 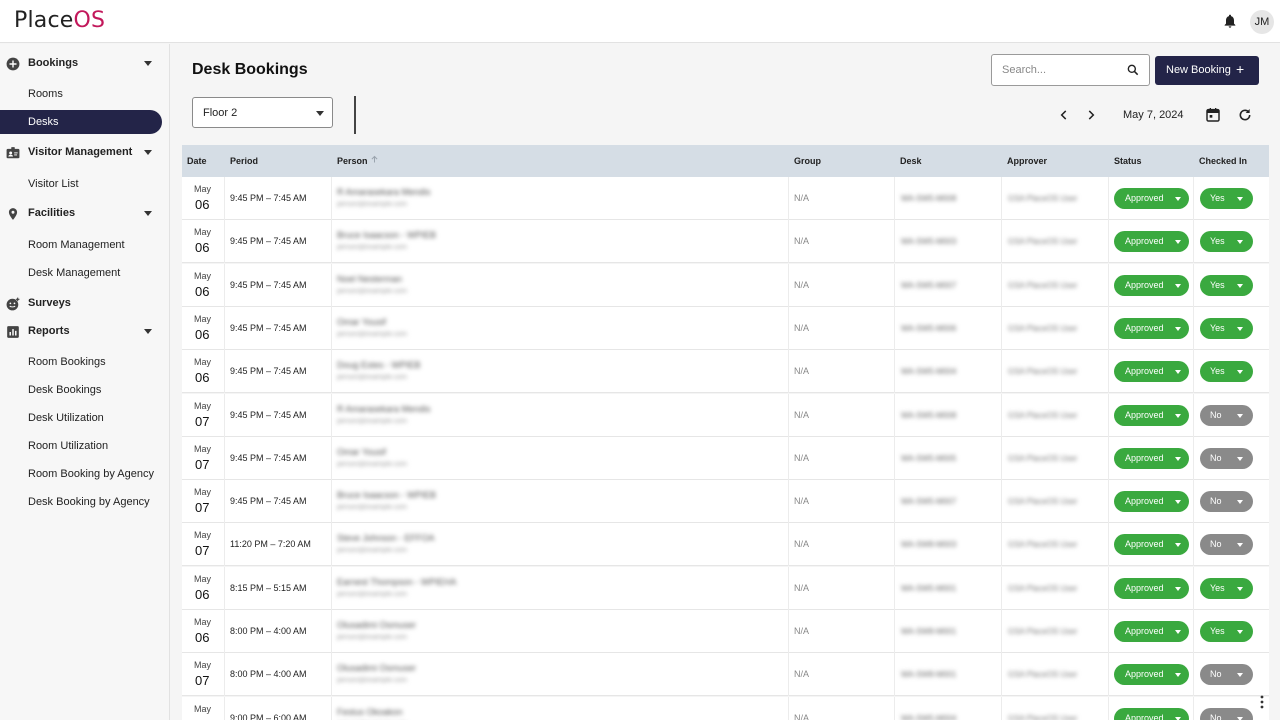 I want to click on sidebar-item-desk-bookings: Desk Bookings, so click(x=81, y=390).